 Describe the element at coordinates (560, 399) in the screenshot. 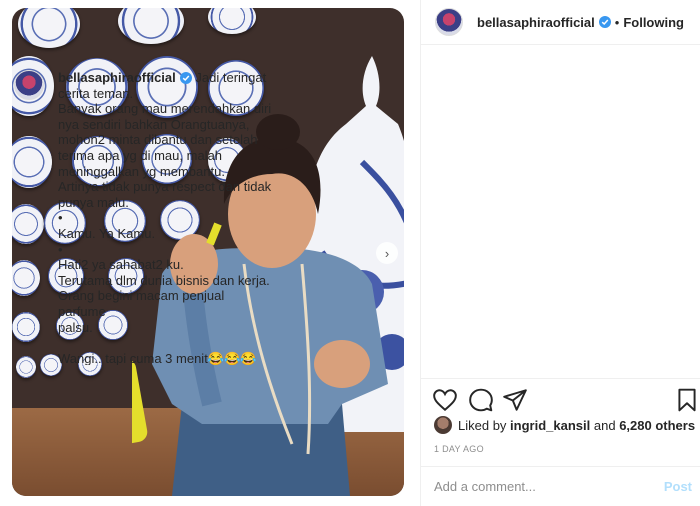

I see `action-bar` at that location.